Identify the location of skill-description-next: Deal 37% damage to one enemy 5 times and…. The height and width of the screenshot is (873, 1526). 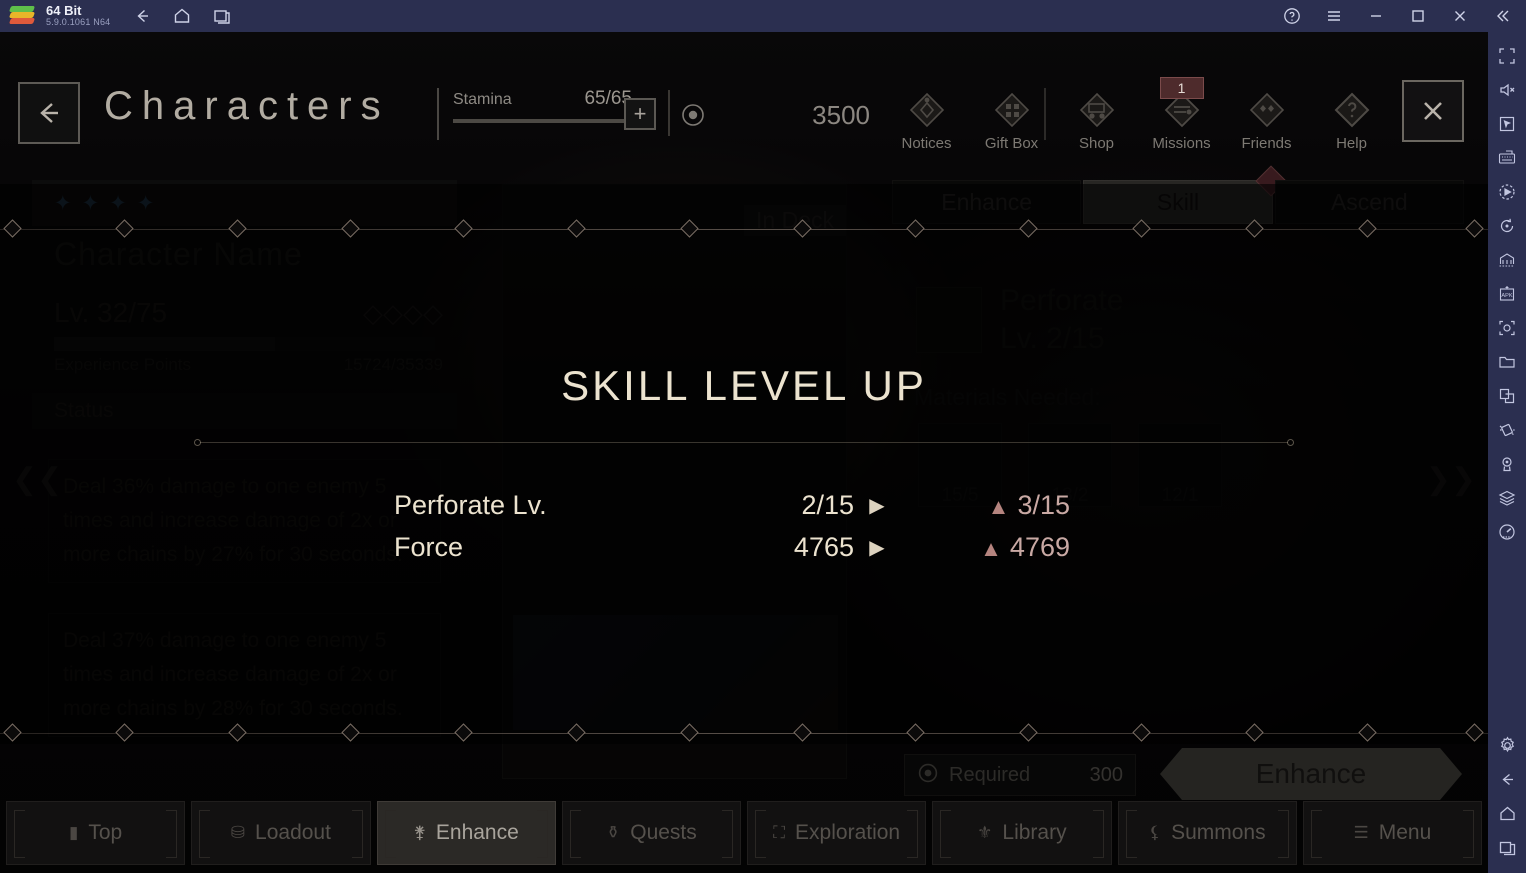
(244, 675).